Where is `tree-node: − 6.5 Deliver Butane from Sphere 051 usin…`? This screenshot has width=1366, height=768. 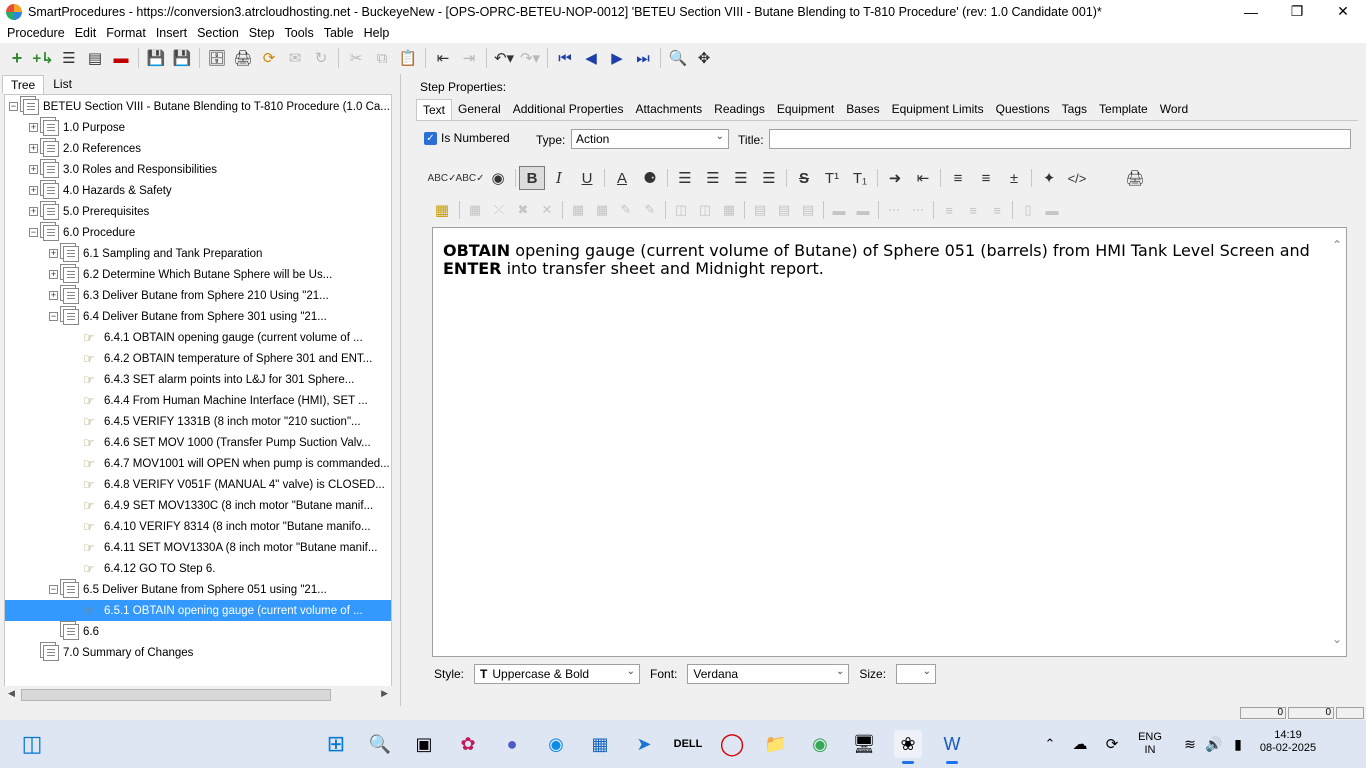 tree-node: − 6.5 Deliver Butane from Sphere 051 usin… is located at coordinates (166, 589).